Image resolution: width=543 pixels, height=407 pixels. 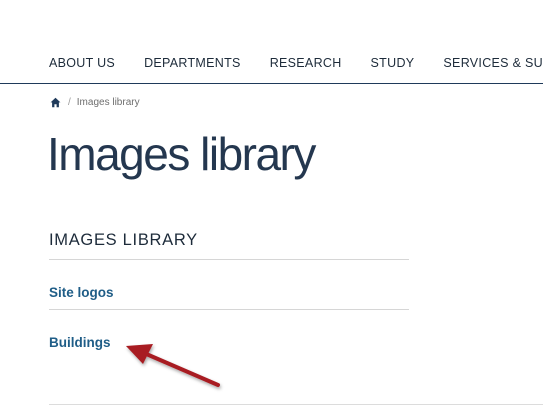 What do you see at coordinates (393, 63) in the screenshot?
I see `nav-item-study: STUDY` at bounding box center [393, 63].